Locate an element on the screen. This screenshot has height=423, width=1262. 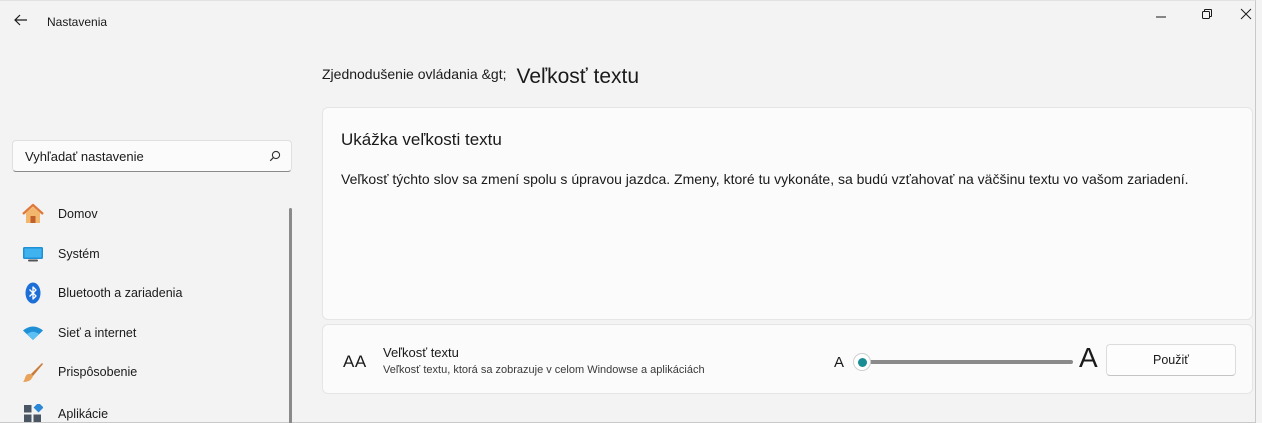
slider-max-label: A is located at coordinates (1088, 357).